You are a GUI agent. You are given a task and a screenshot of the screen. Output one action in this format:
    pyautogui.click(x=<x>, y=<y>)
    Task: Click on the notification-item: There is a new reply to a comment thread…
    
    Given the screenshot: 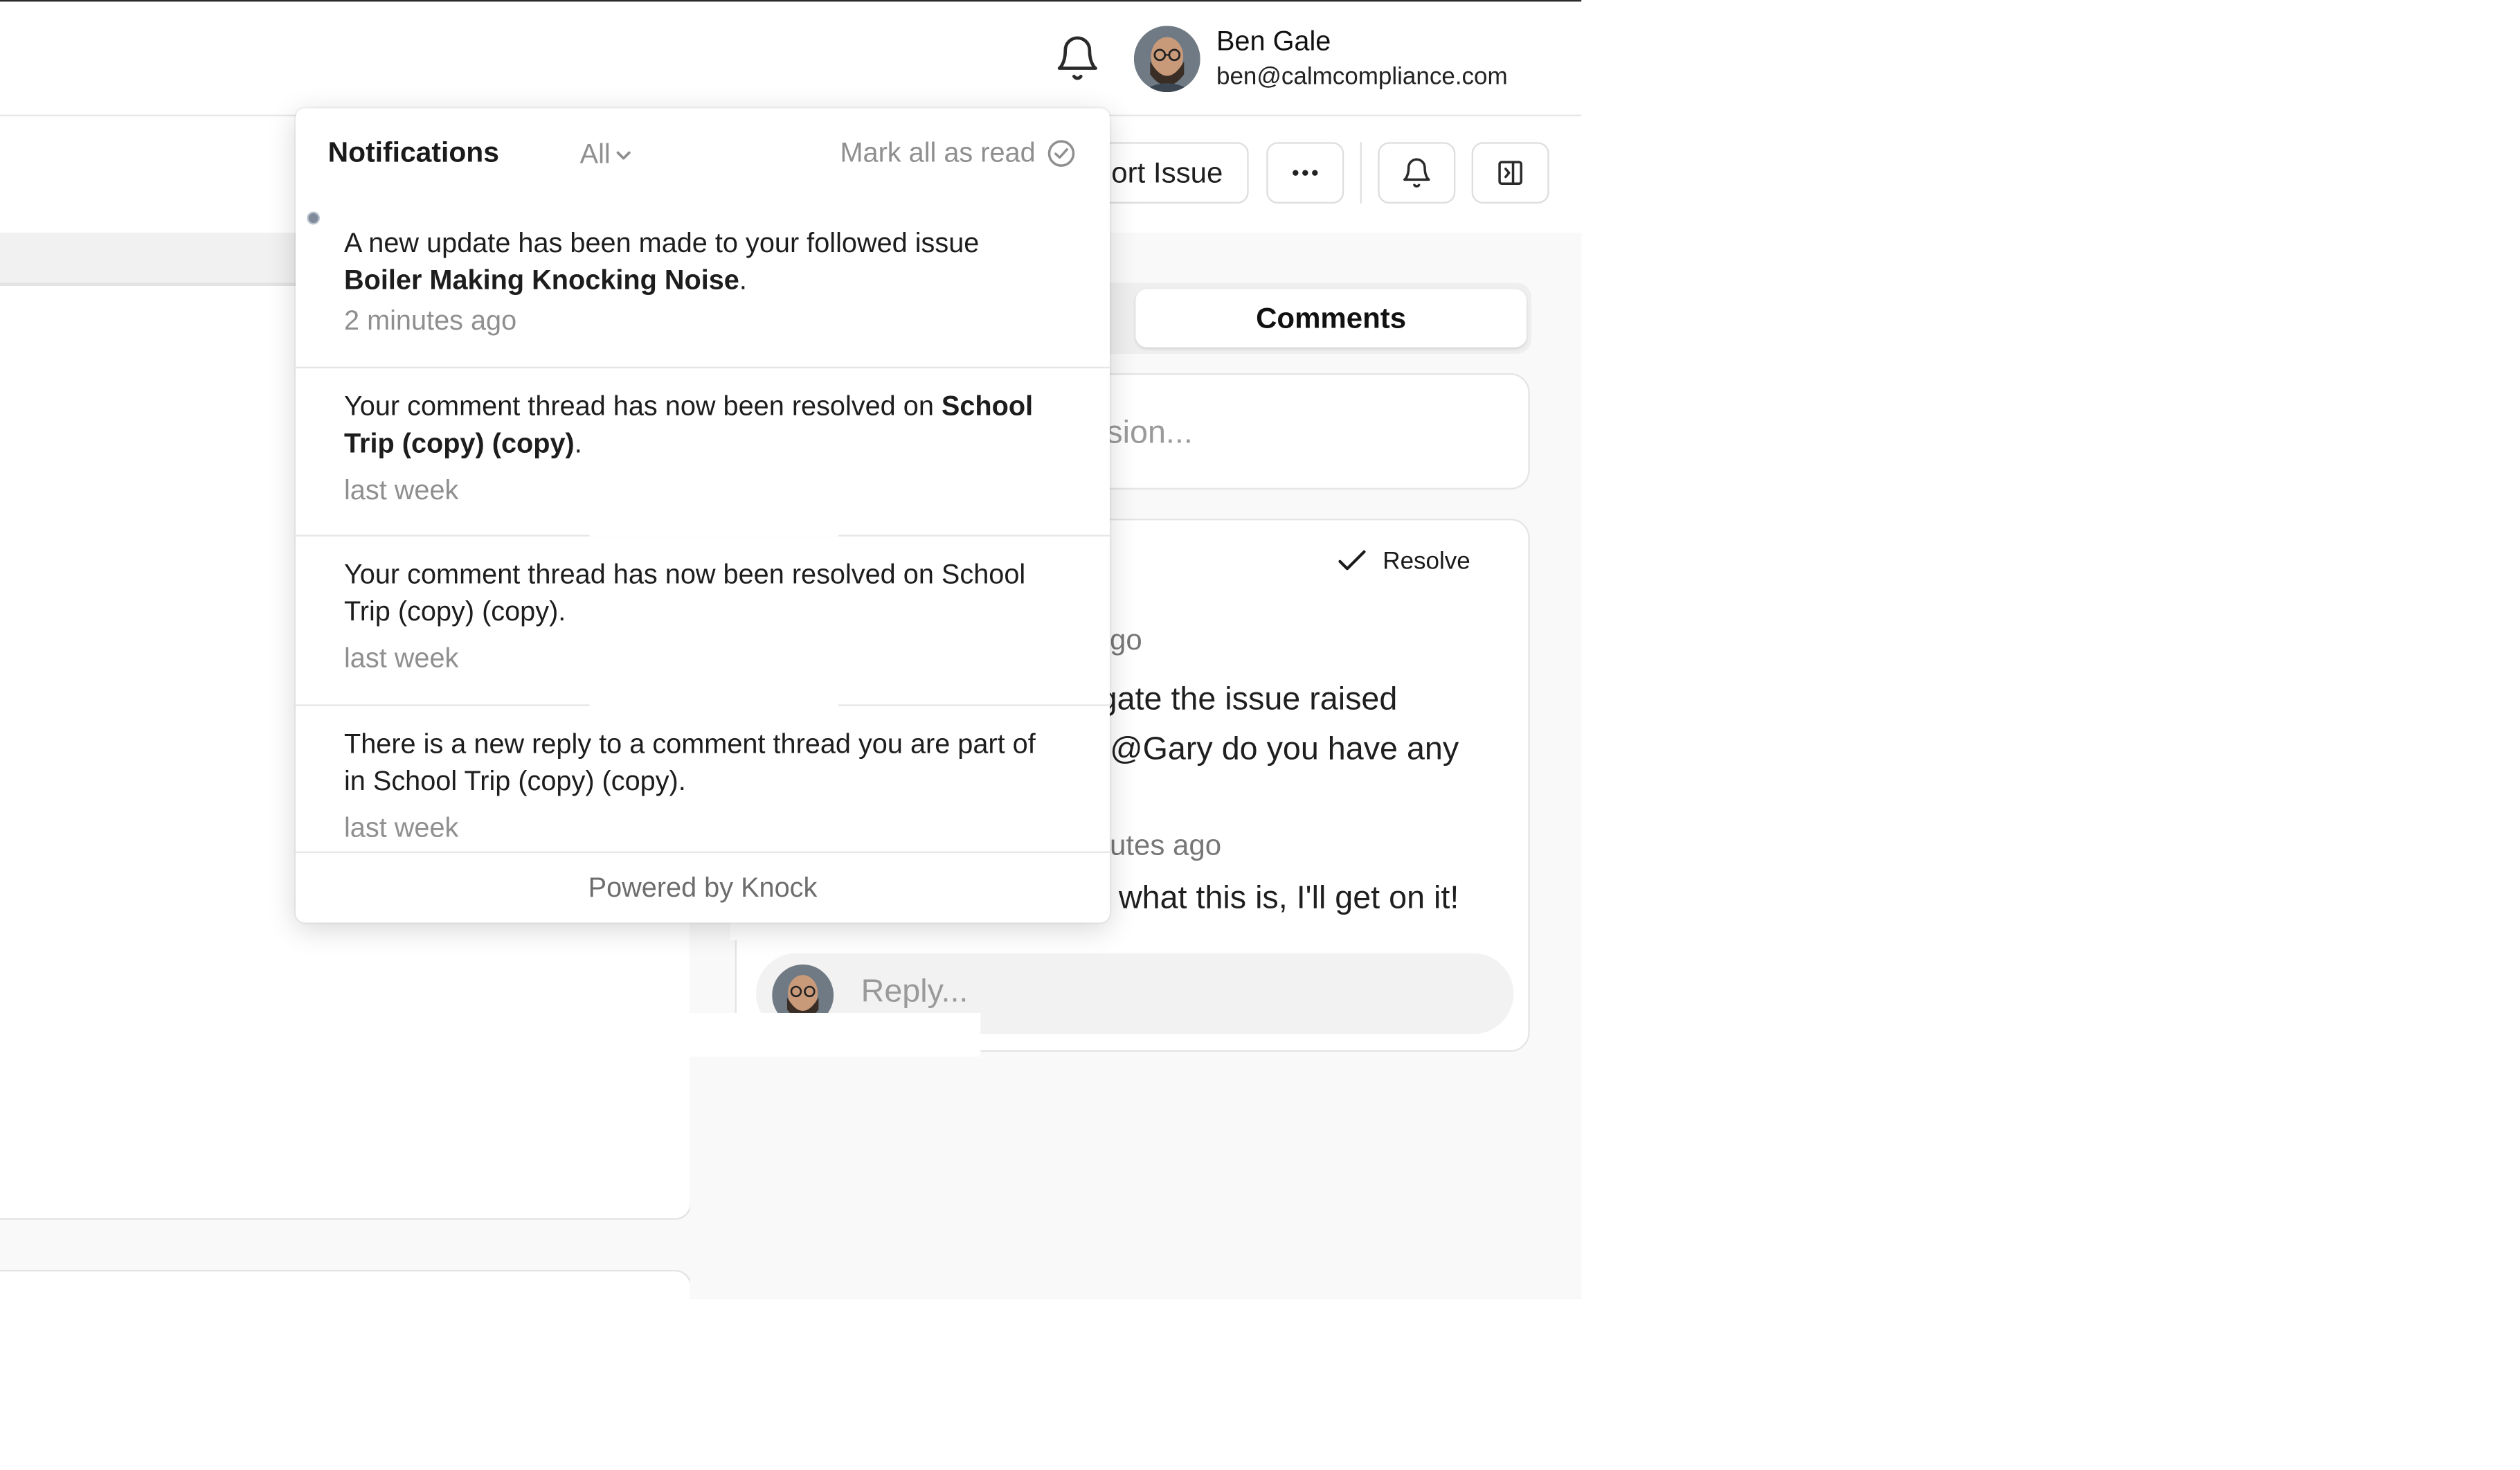 What is the action you would take?
    pyautogui.click(x=702, y=779)
    